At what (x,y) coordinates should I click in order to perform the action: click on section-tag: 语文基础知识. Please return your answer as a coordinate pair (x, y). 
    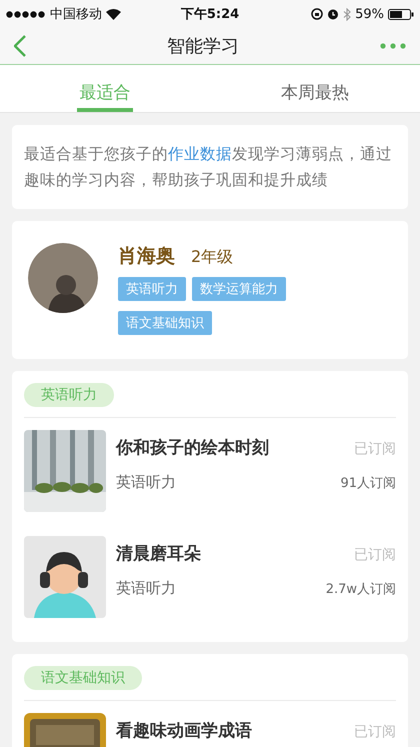
    Looking at the image, I should click on (83, 678).